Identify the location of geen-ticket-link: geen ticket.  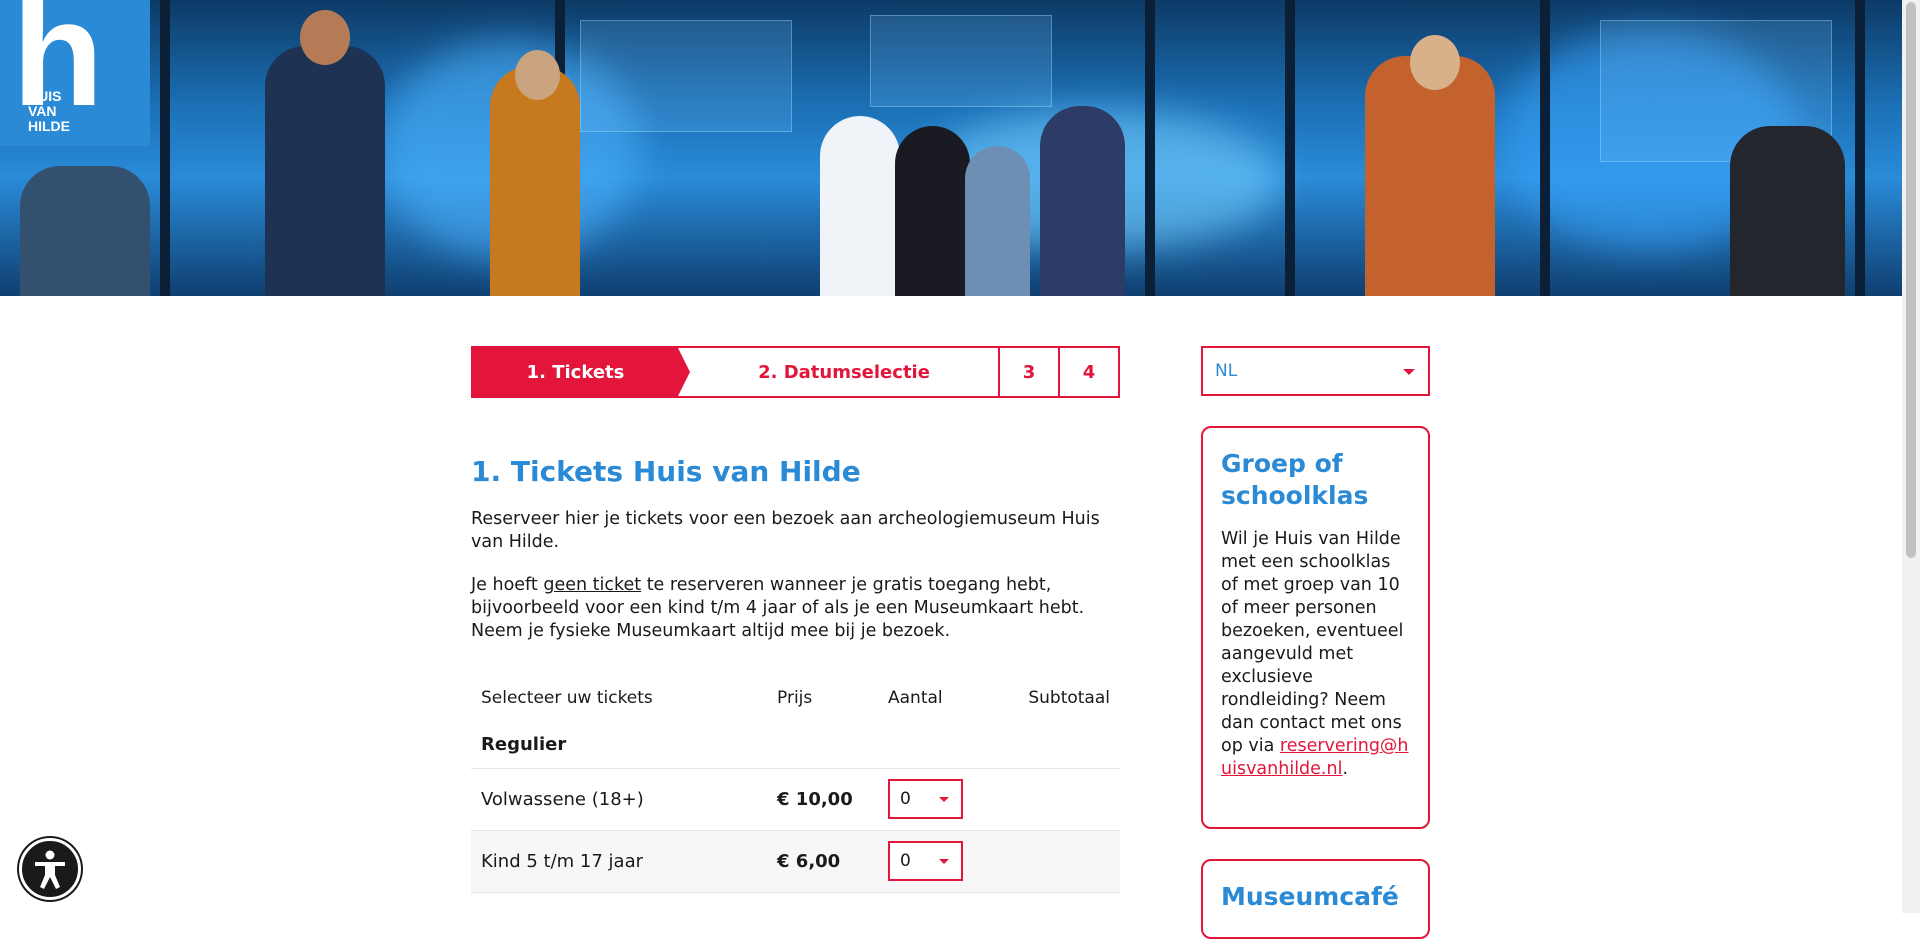
(592, 585).